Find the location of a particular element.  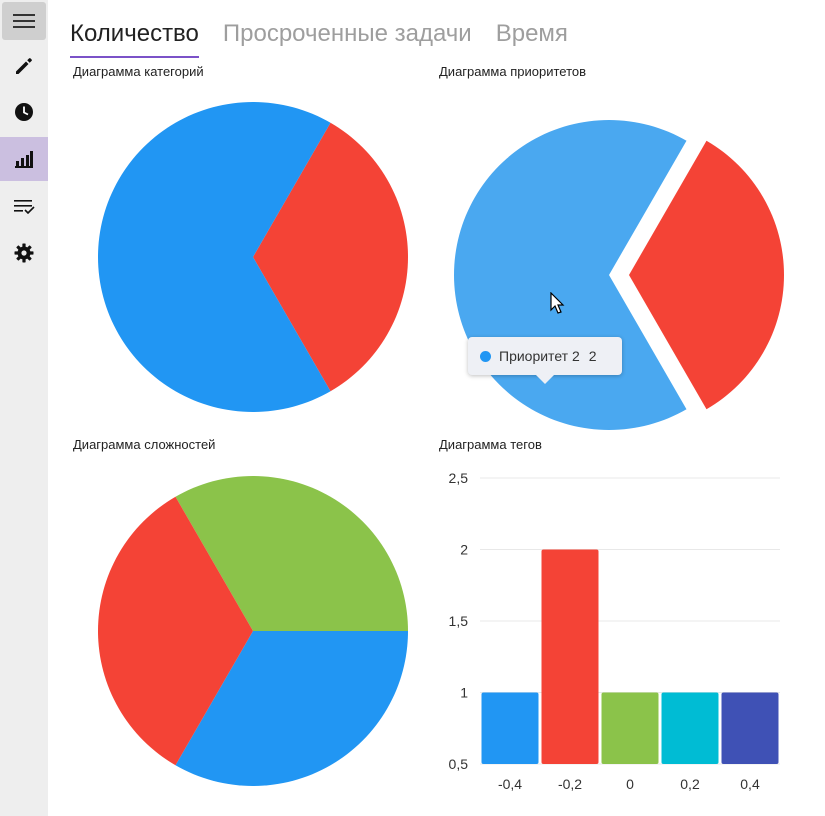

x-tick-label: 0,2 is located at coordinates (690, 784).